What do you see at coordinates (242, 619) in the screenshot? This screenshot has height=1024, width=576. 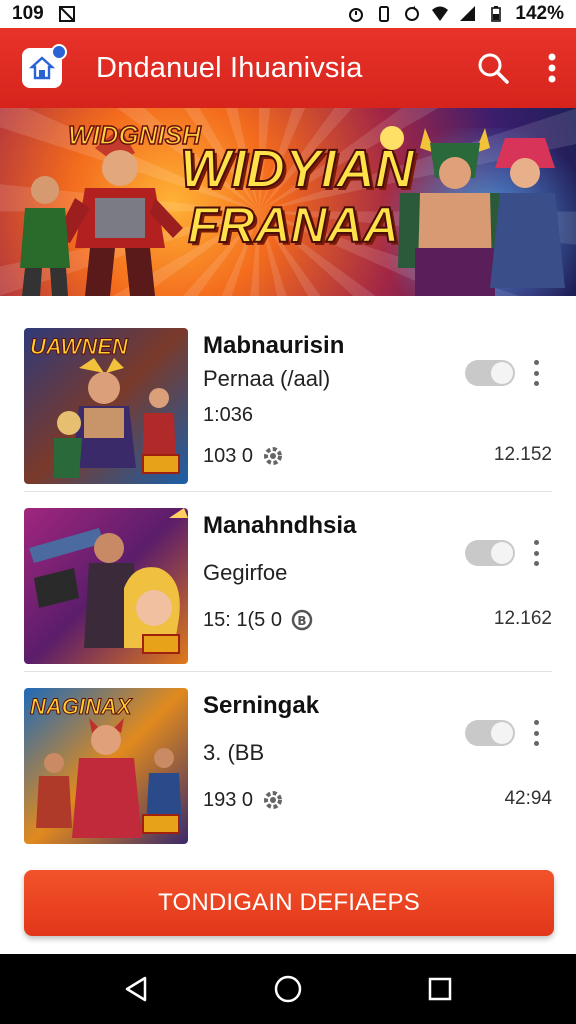 I see `item-stats-text: 15: 1(5 0` at bounding box center [242, 619].